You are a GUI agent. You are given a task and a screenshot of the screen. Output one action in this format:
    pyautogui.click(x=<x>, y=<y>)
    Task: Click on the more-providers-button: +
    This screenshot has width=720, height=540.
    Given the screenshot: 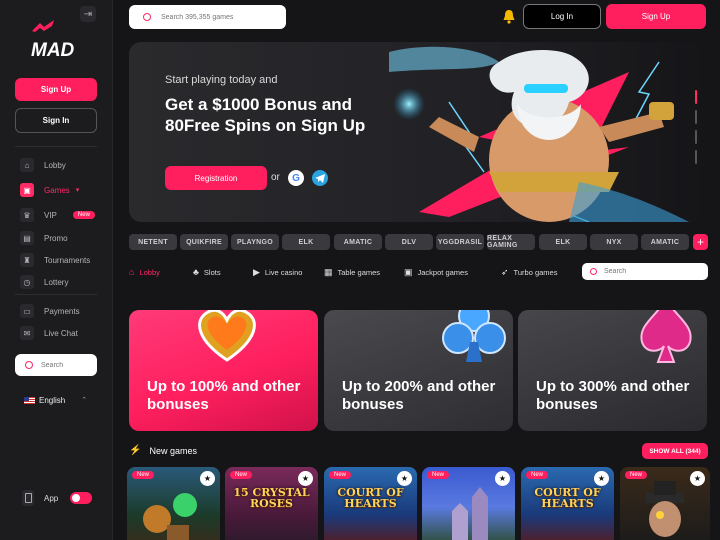 What is the action you would take?
    pyautogui.click(x=700, y=242)
    